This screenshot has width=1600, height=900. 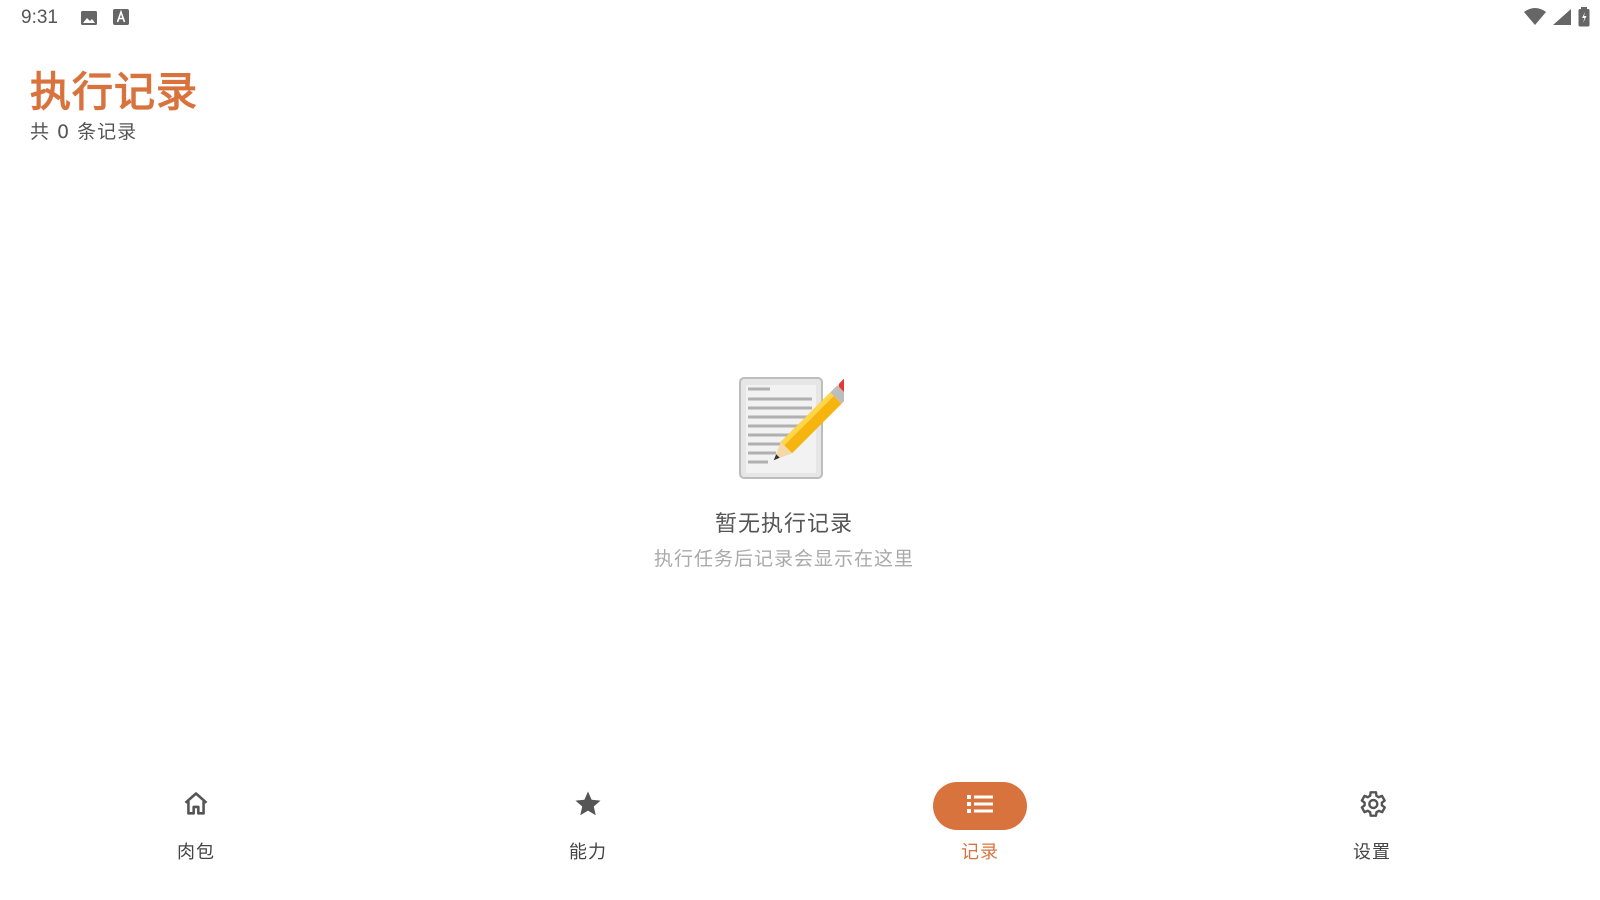 What do you see at coordinates (84, 132) in the screenshot?
I see `record-count: 共 0 条记录` at bounding box center [84, 132].